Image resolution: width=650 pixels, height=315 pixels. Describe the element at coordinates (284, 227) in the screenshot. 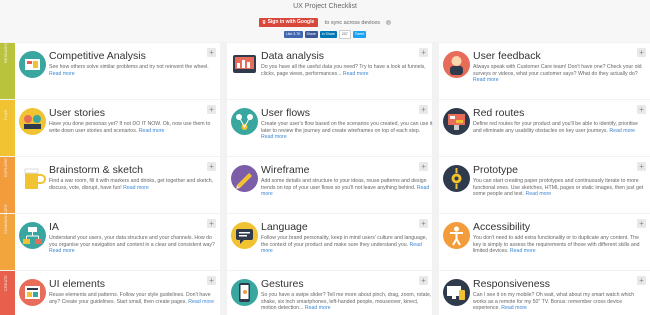

I see `card-title: Language` at that location.